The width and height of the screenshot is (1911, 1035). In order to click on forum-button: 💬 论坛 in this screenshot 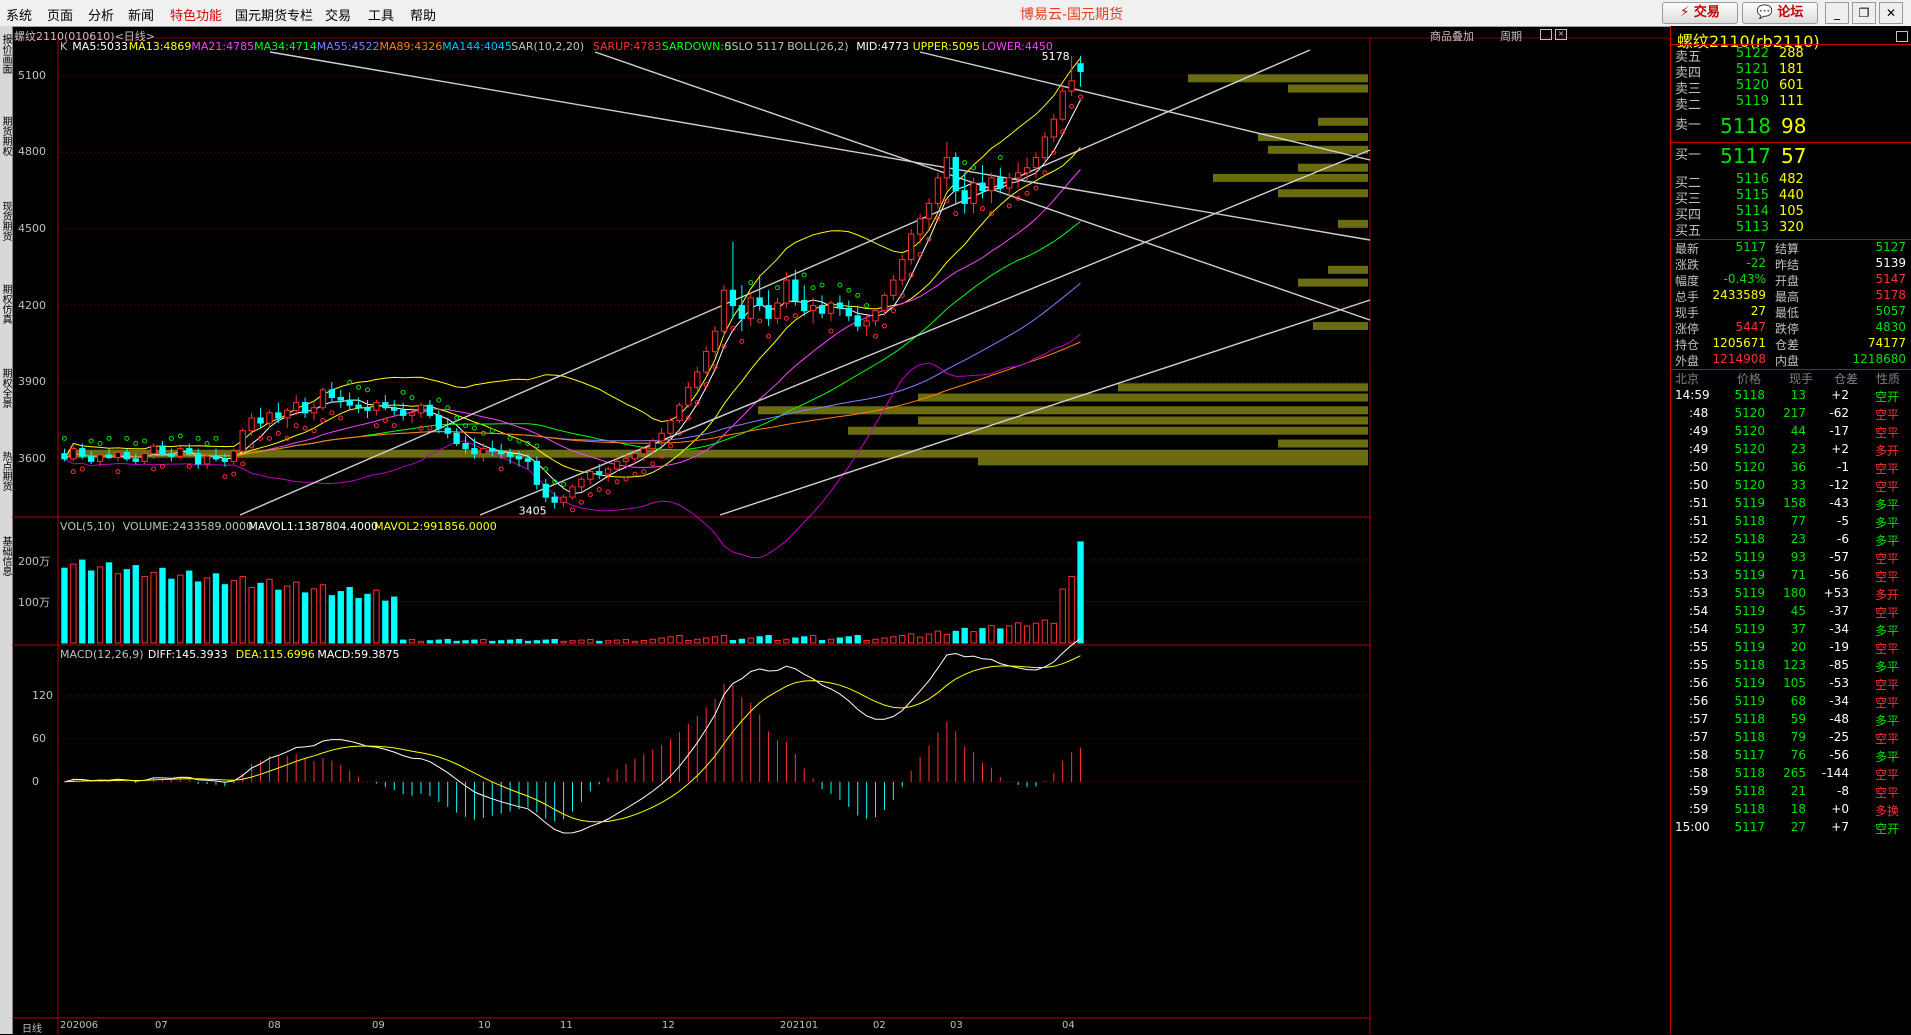, I will do `click(1780, 13)`.